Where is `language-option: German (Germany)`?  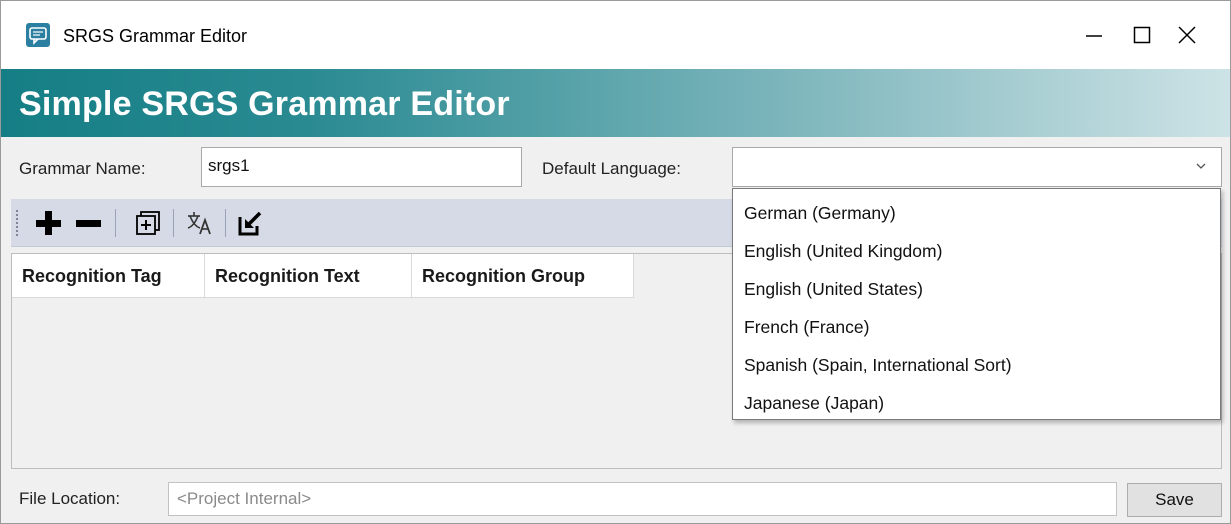
language-option: German (Germany) is located at coordinates (976, 212).